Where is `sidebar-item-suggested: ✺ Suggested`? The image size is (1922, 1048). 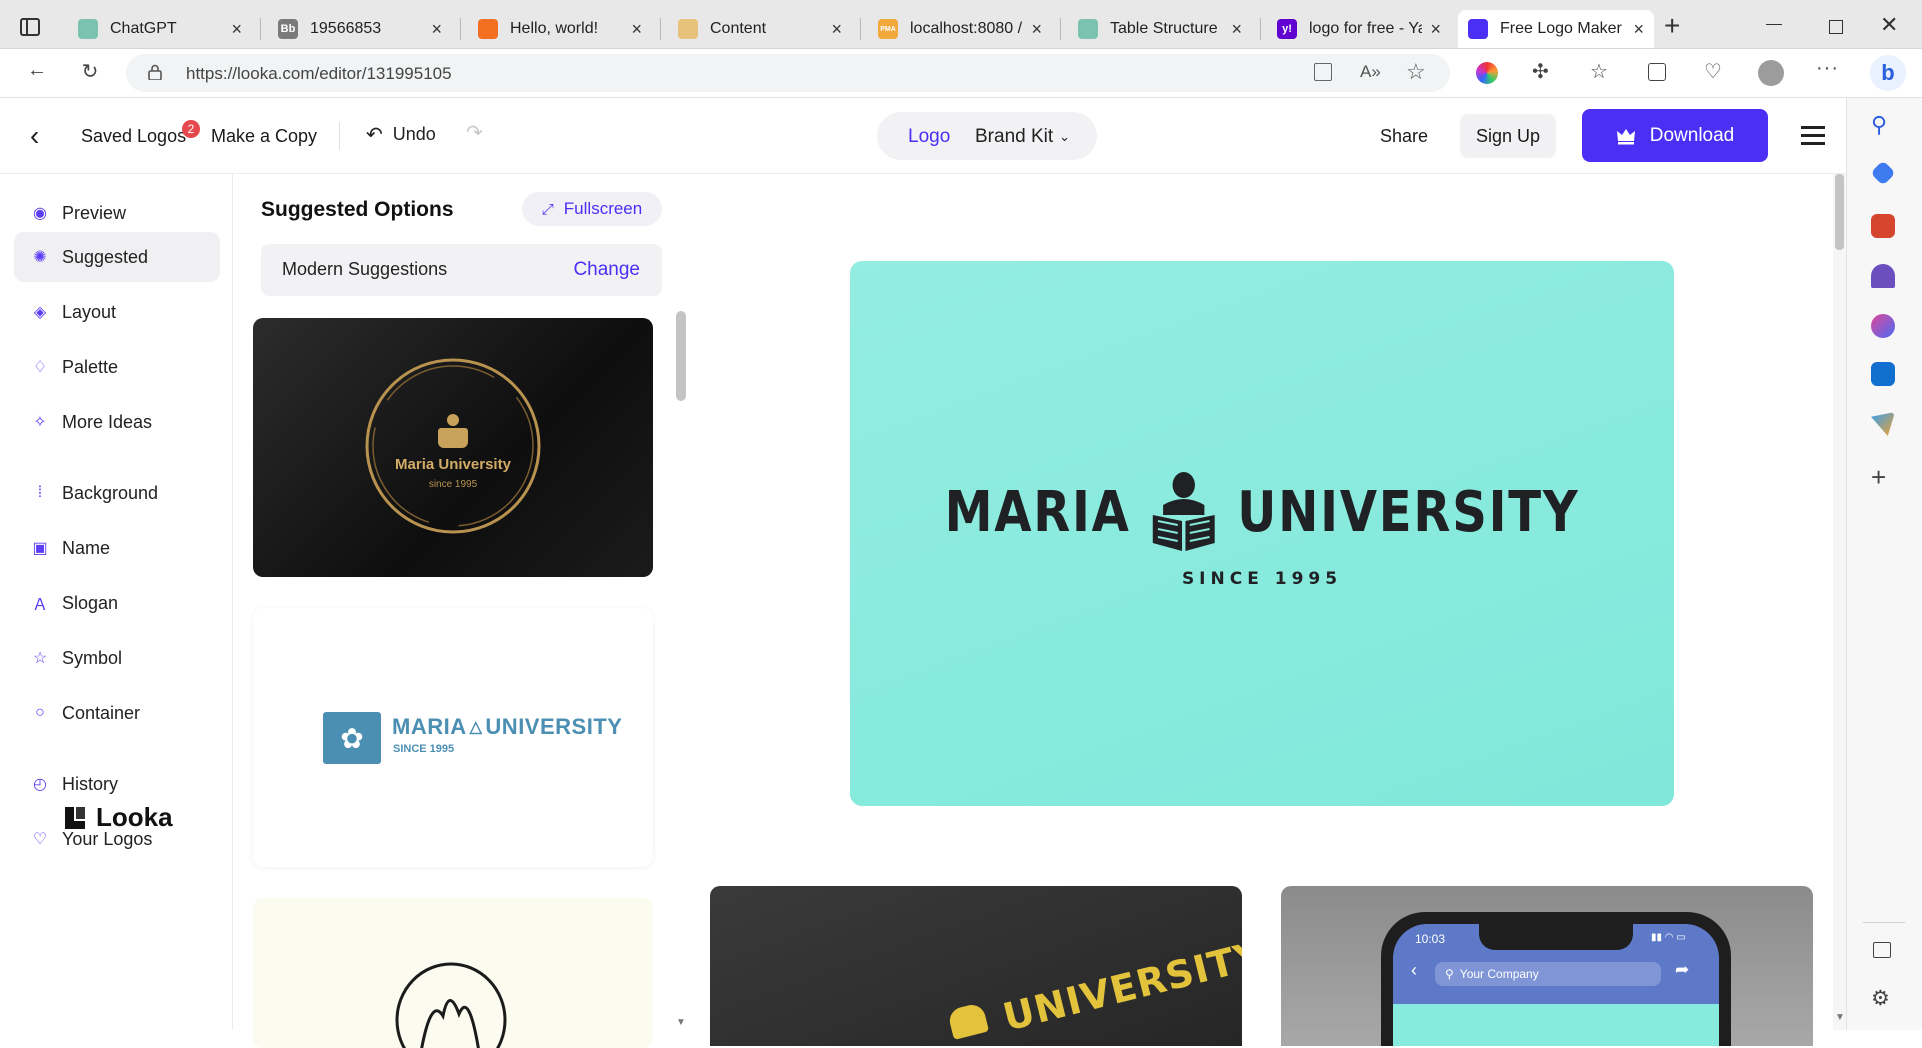
sidebar-item-suggested: ✺ Suggested is located at coordinates (117, 257).